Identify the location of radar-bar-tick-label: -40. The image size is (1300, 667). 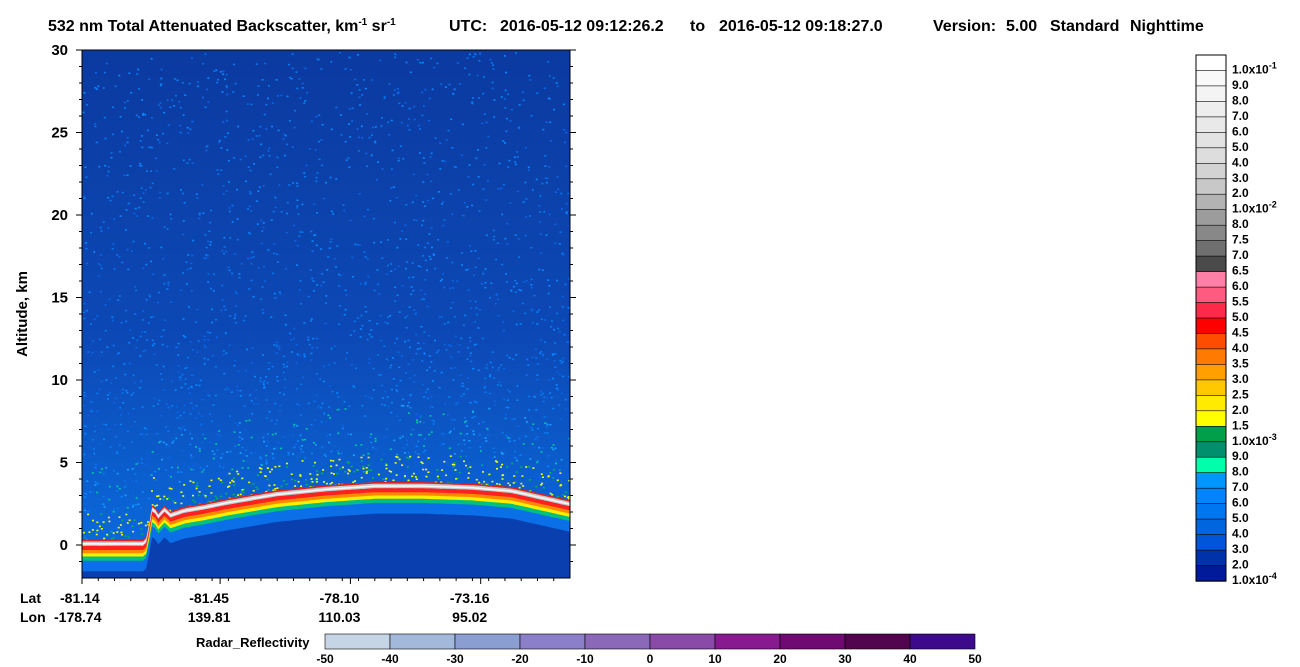
(390, 659).